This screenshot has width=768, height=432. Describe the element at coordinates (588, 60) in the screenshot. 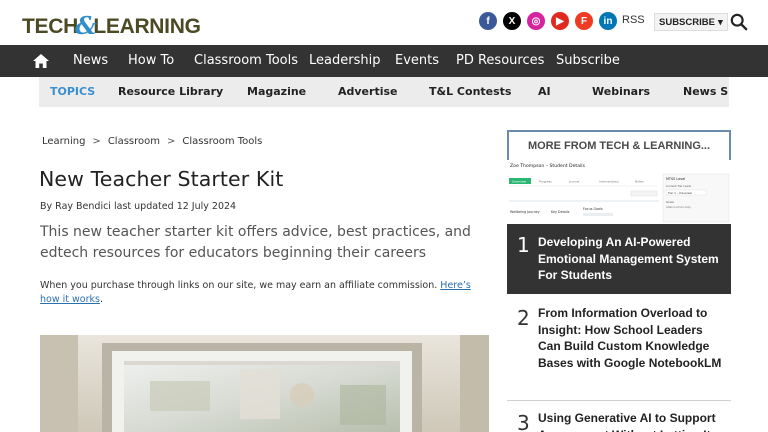

I see `nav-item-subscribe: Subscribe` at that location.